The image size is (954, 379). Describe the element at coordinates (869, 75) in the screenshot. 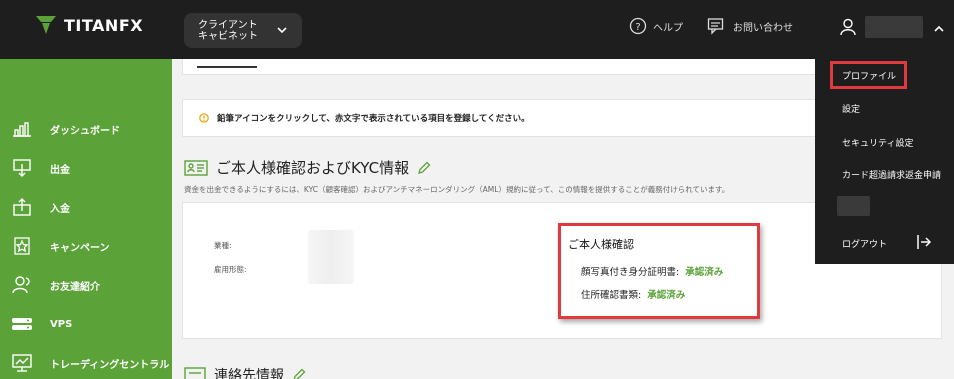

I see `menu-item-profile: プロファイル` at that location.